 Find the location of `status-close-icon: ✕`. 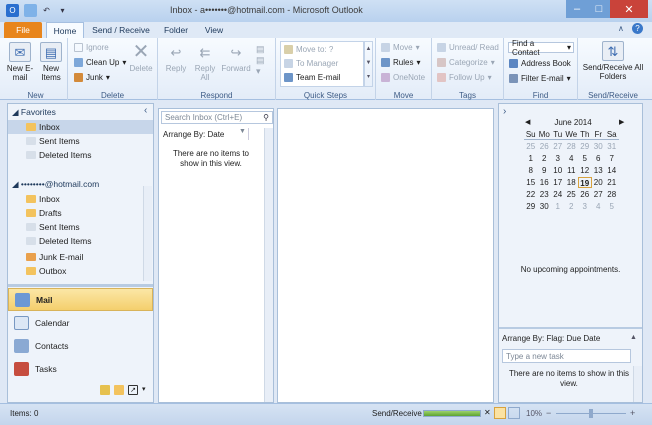

status-close-icon: ✕ is located at coordinates (487, 412).